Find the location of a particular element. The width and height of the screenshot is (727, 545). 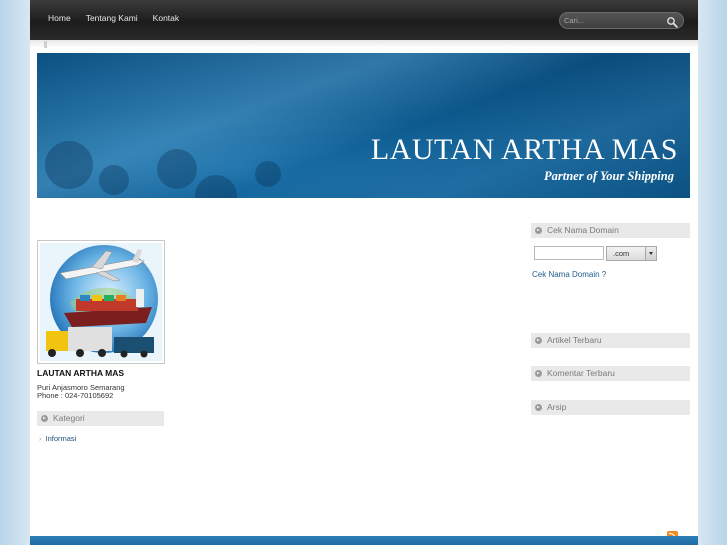

domain-widget-heading: Cek Nama Domain is located at coordinates (610, 230).